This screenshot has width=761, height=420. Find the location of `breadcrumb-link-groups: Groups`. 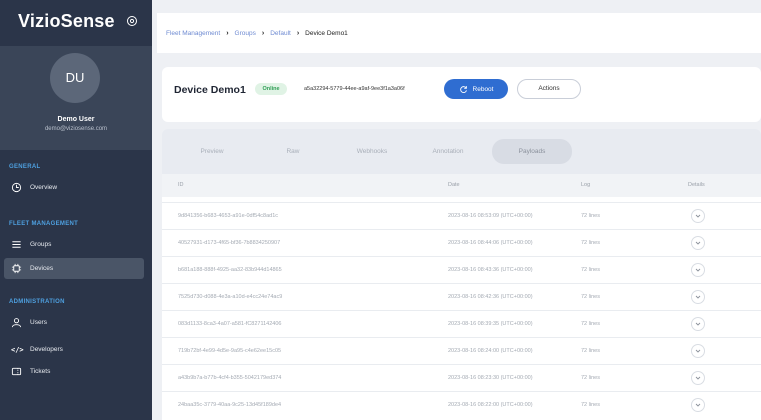

breadcrumb-link-groups: Groups is located at coordinates (245, 33).